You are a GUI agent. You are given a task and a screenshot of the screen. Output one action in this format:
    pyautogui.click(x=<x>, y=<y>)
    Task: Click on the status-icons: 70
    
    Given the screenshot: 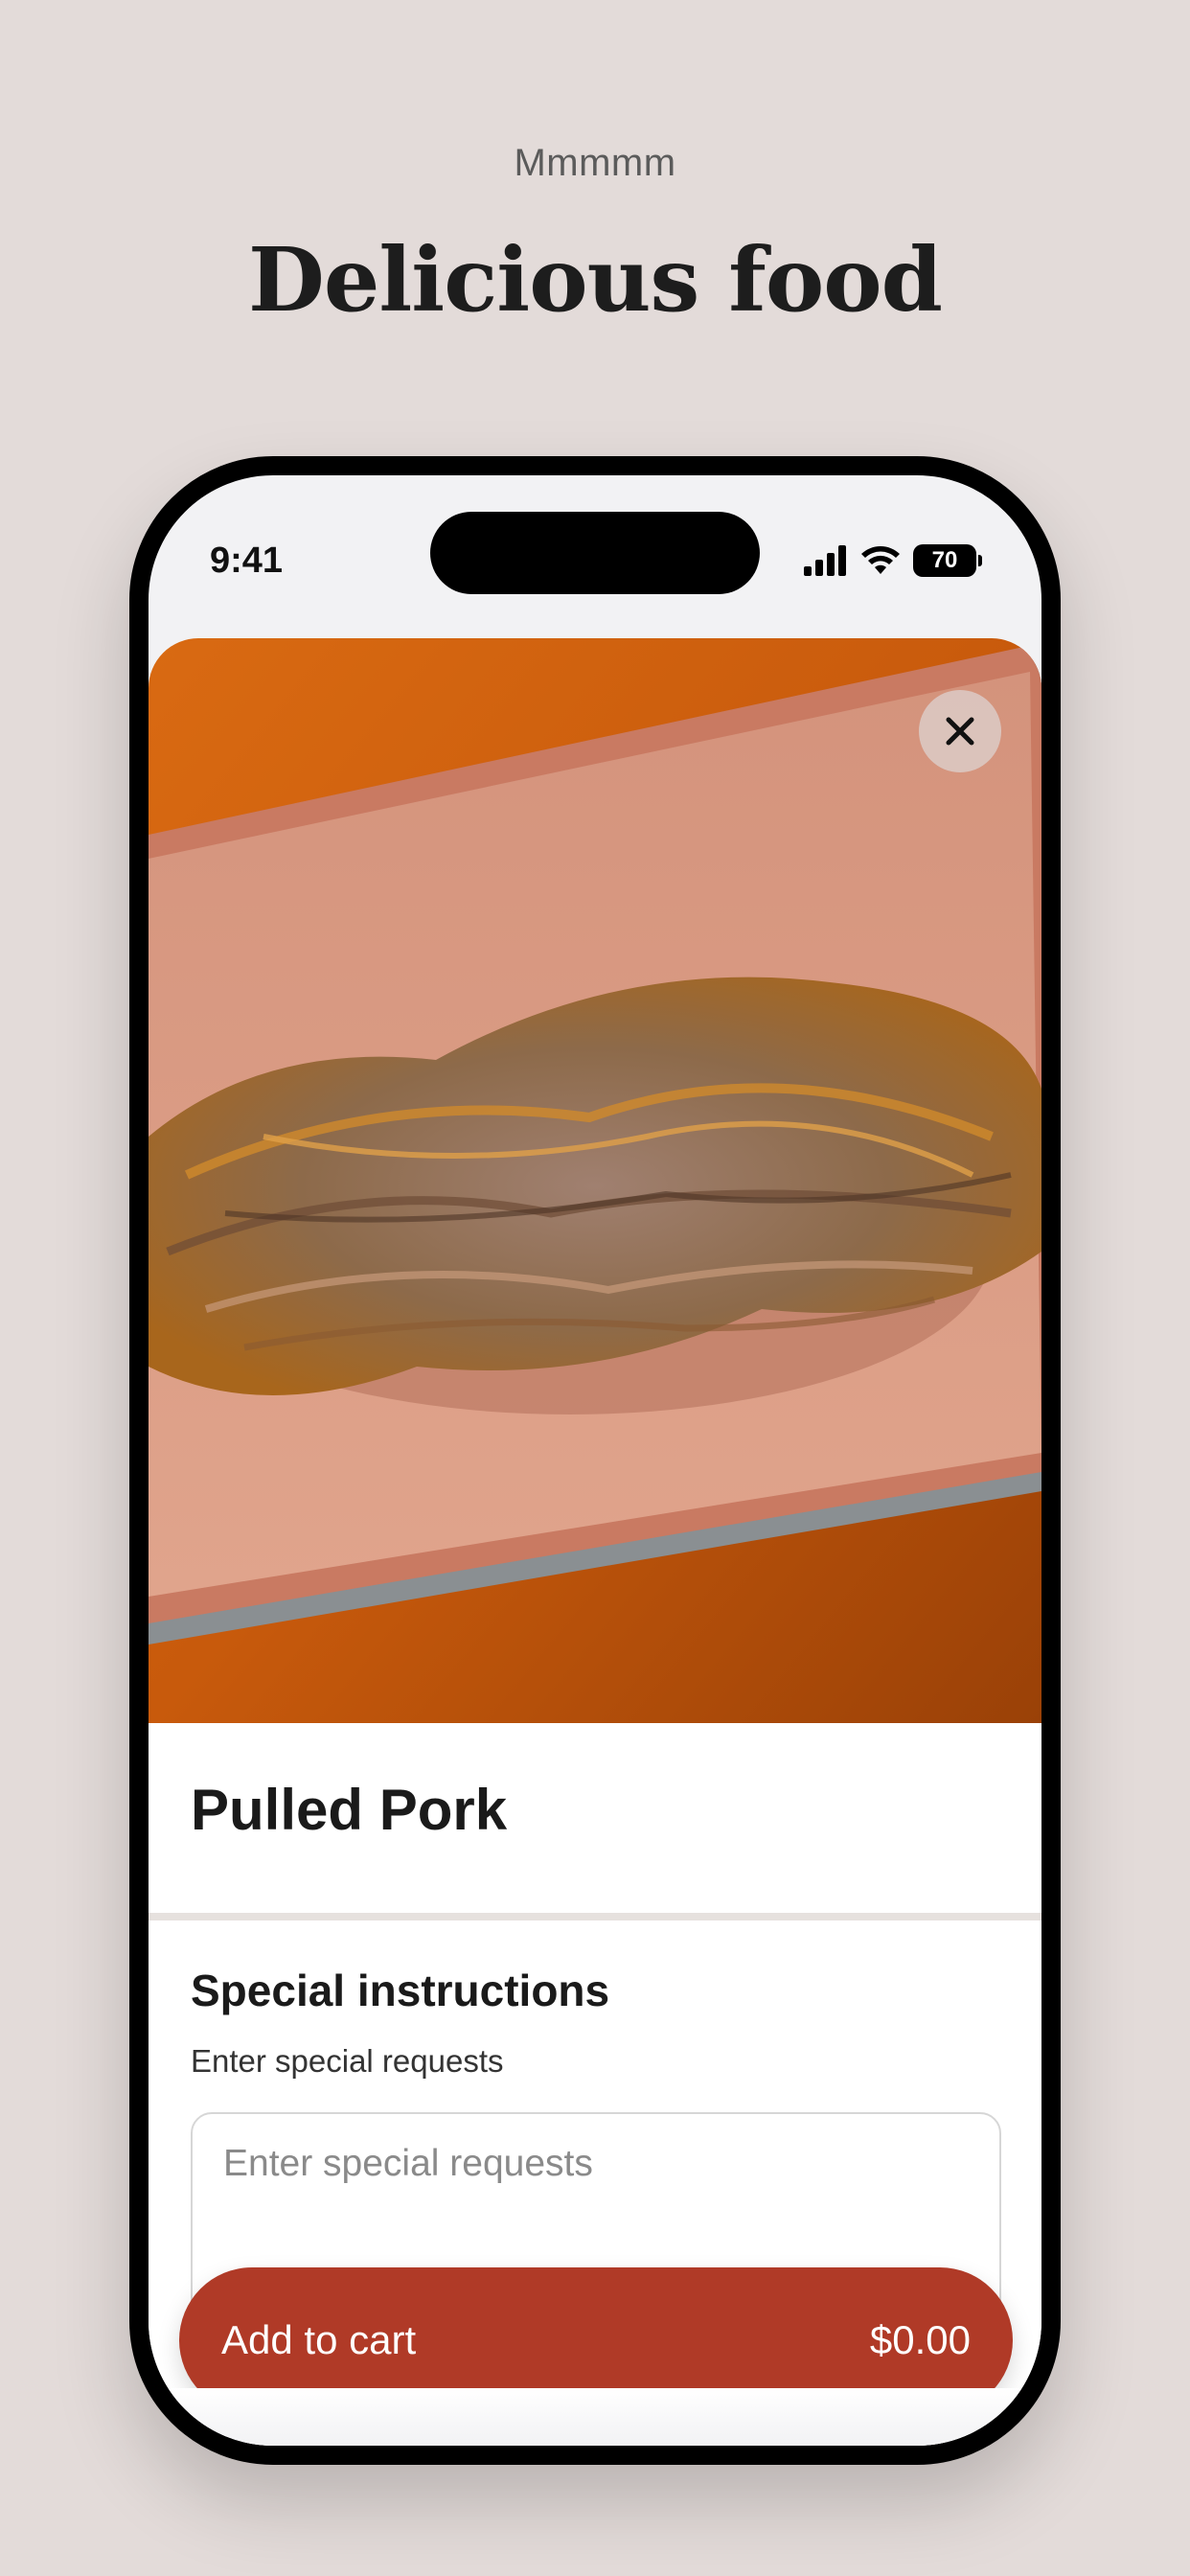 What is the action you would take?
    pyautogui.click(x=893, y=560)
    